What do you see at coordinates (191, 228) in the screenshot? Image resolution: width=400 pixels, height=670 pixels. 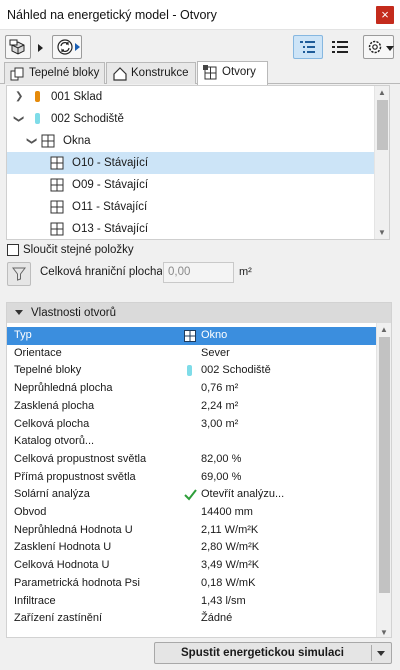 I see `tree-item-o13: O13 - Stávající` at bounding box center [191, 228].